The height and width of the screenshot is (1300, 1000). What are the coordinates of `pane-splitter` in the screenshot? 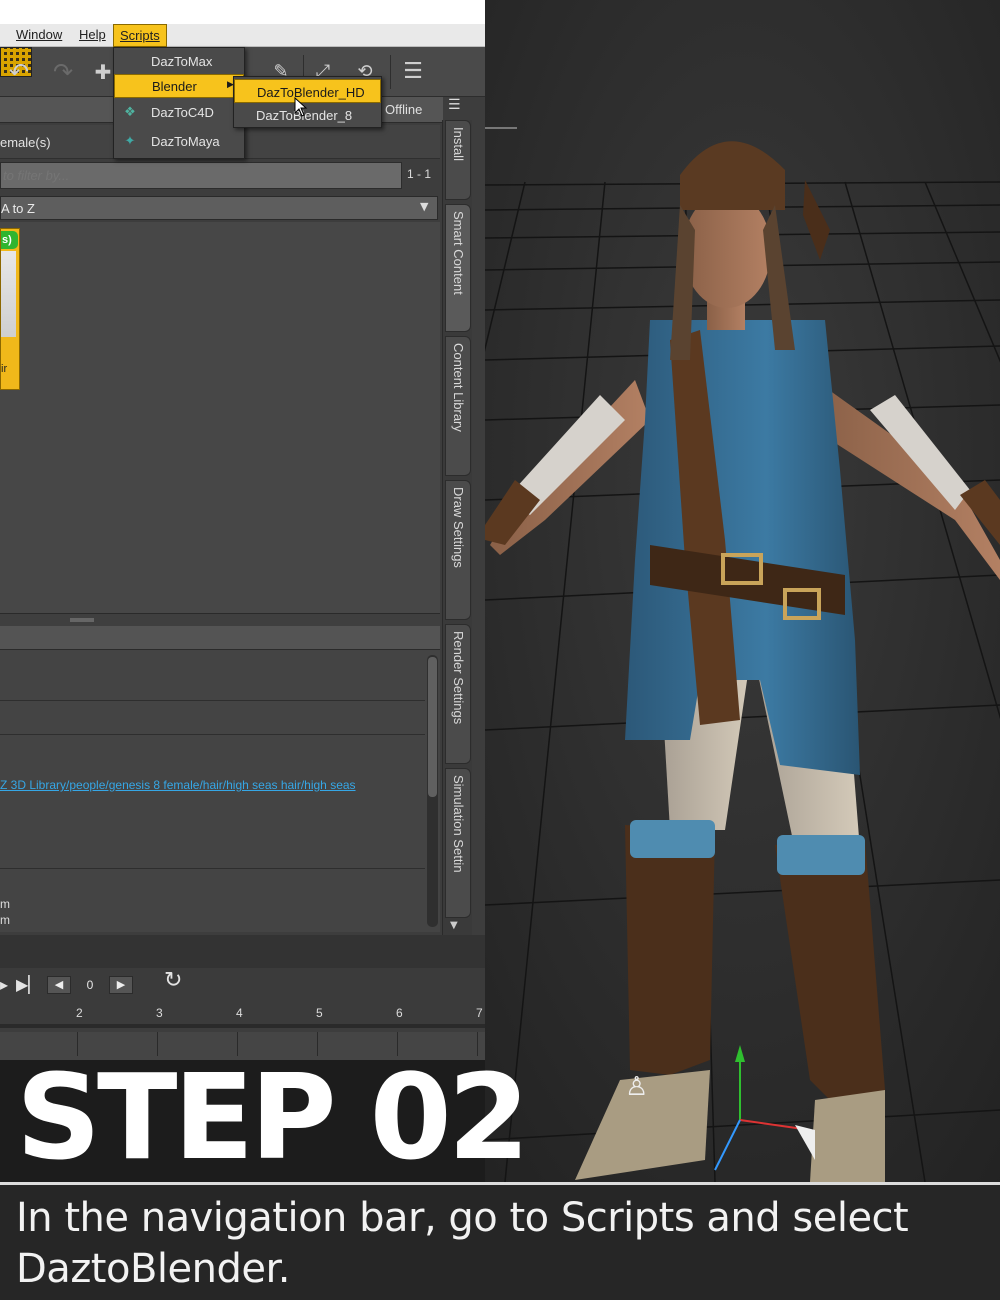 It's located at (220, 620).